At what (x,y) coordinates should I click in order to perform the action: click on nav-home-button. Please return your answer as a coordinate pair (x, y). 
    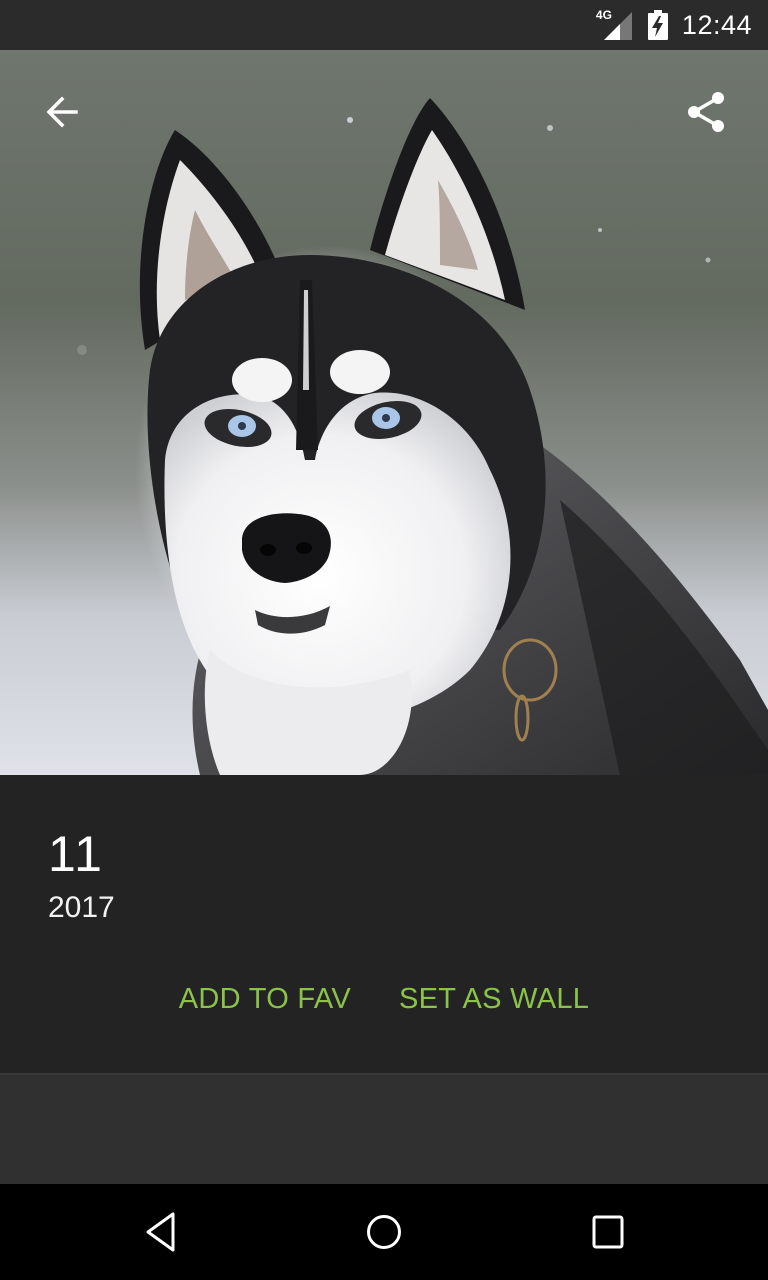
    Looking at the image, I should click on (384, 1232).